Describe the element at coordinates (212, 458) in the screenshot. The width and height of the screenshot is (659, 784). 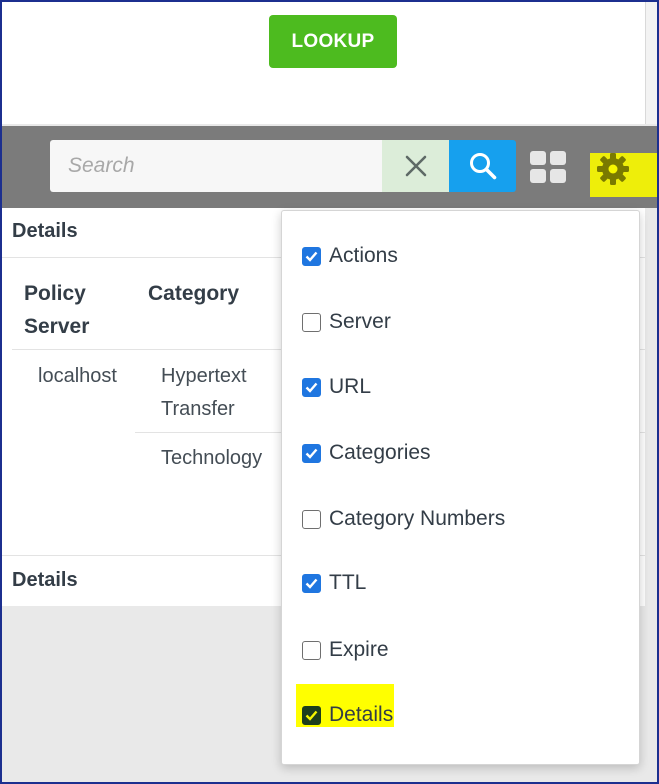
I see `cell-category: Technology` at that location.